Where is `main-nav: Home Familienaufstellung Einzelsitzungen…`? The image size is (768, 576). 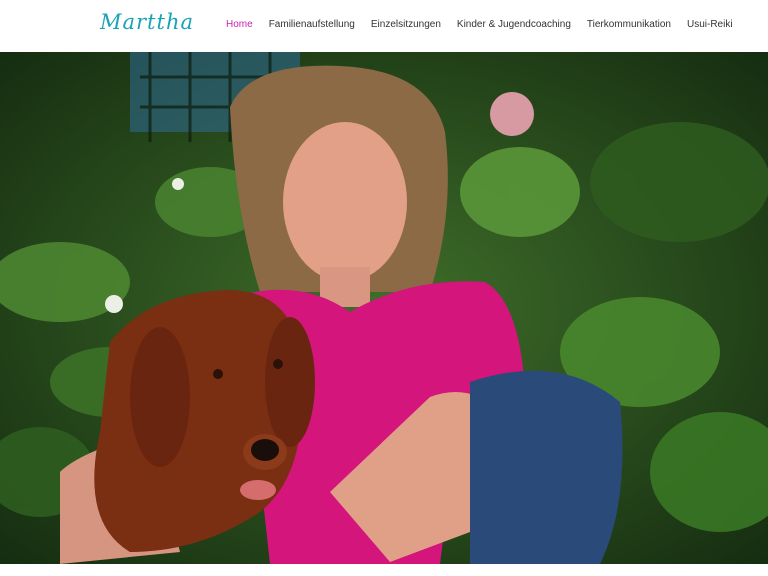
main-nav: Home Familienaufstellung Einzelsitzungen… is located at coordinates (479, 24).